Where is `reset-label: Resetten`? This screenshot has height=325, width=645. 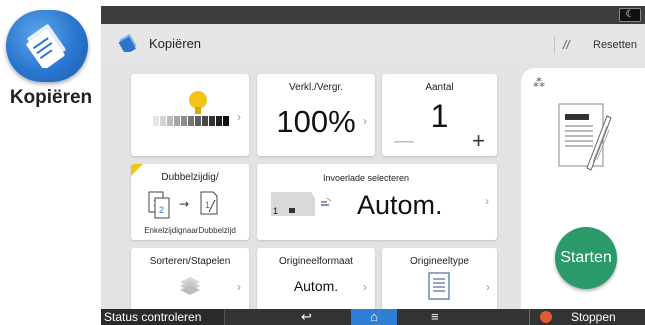 reset-label: Resetten is located at coordinates (615, 45).